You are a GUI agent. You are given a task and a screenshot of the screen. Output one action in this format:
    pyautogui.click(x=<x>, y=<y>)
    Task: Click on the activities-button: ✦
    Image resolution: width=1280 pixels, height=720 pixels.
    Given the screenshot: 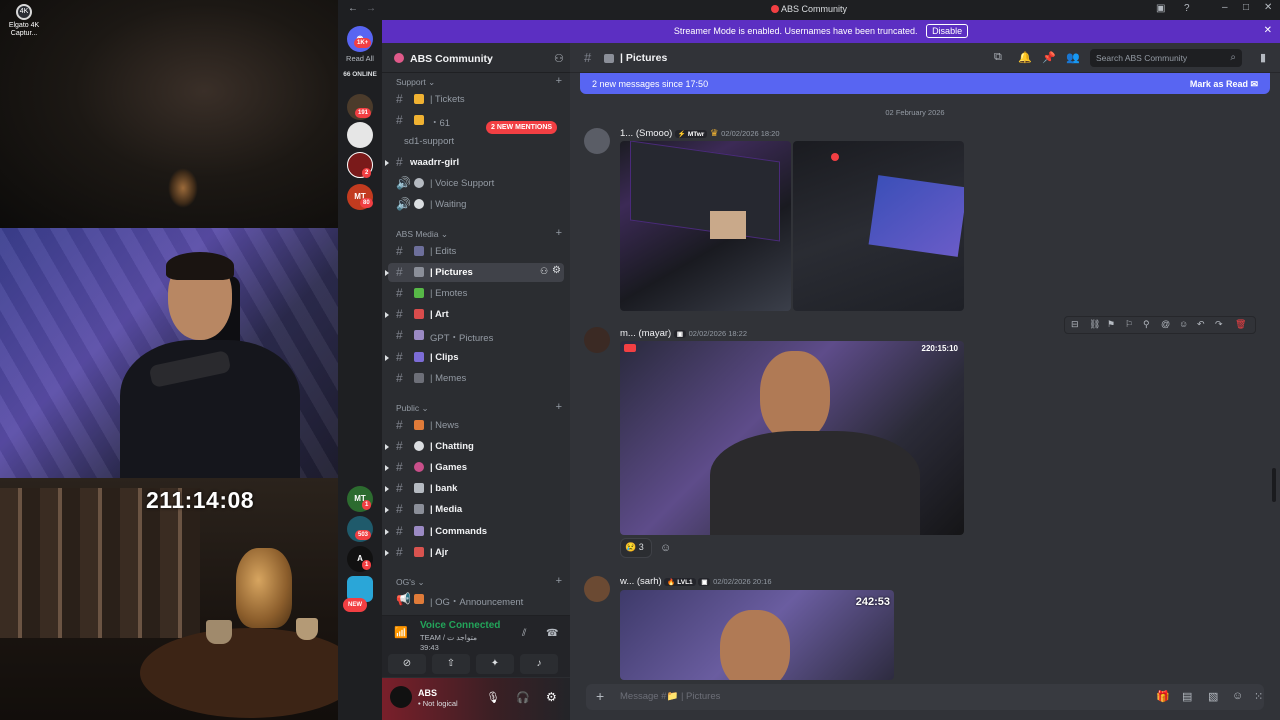 What is the action you would take?
    pyautogui.click(x=495, y=664)
    